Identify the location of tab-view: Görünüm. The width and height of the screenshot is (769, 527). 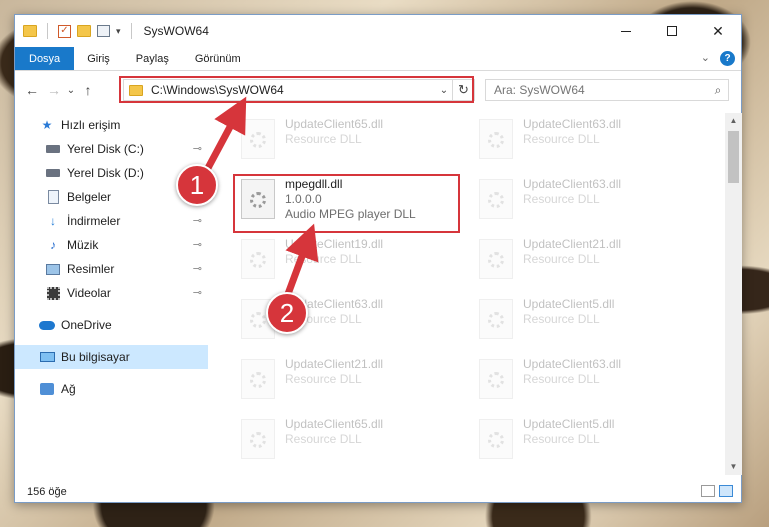
(218, 58).